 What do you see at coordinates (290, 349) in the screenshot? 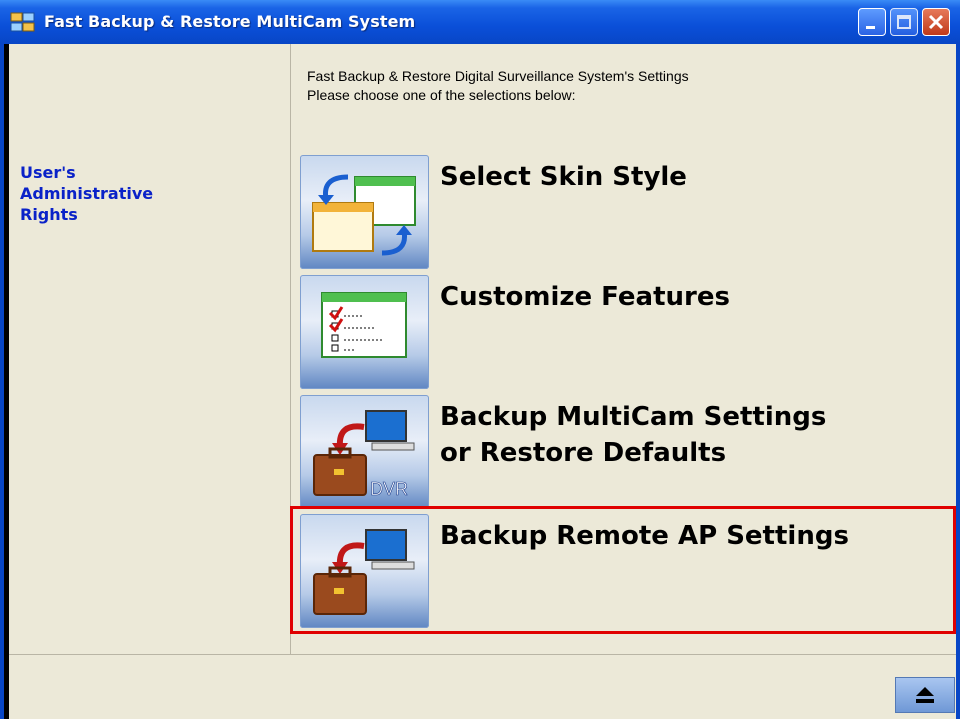
I see `sidebar-divider` at bounding box center [290, 349].